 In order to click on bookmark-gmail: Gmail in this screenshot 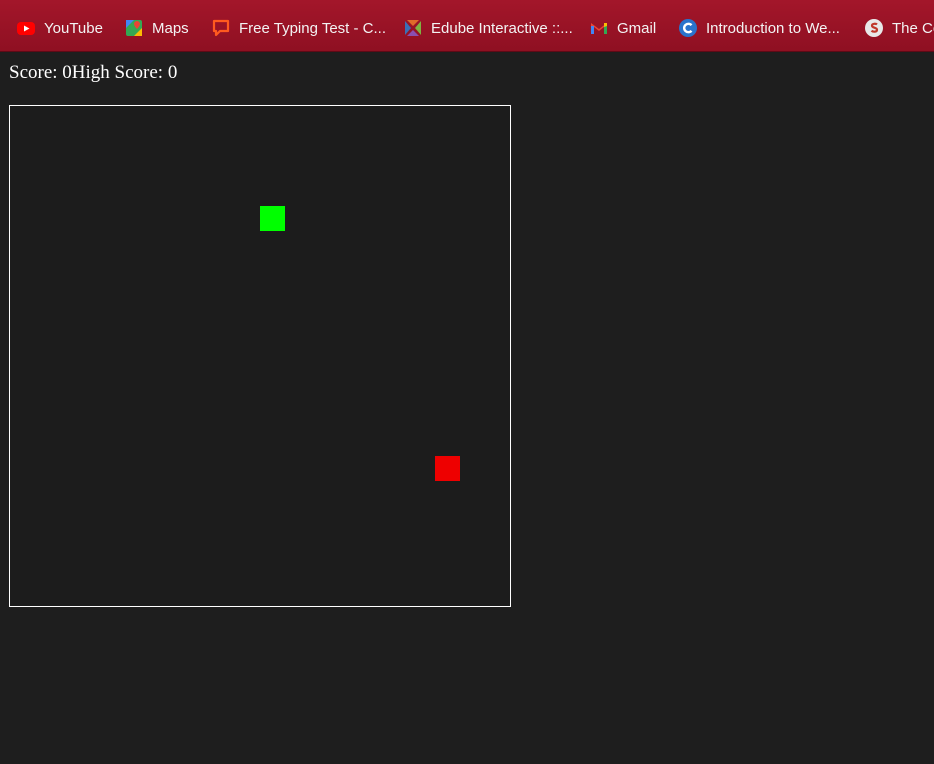, I will do `click(622, 28)`.